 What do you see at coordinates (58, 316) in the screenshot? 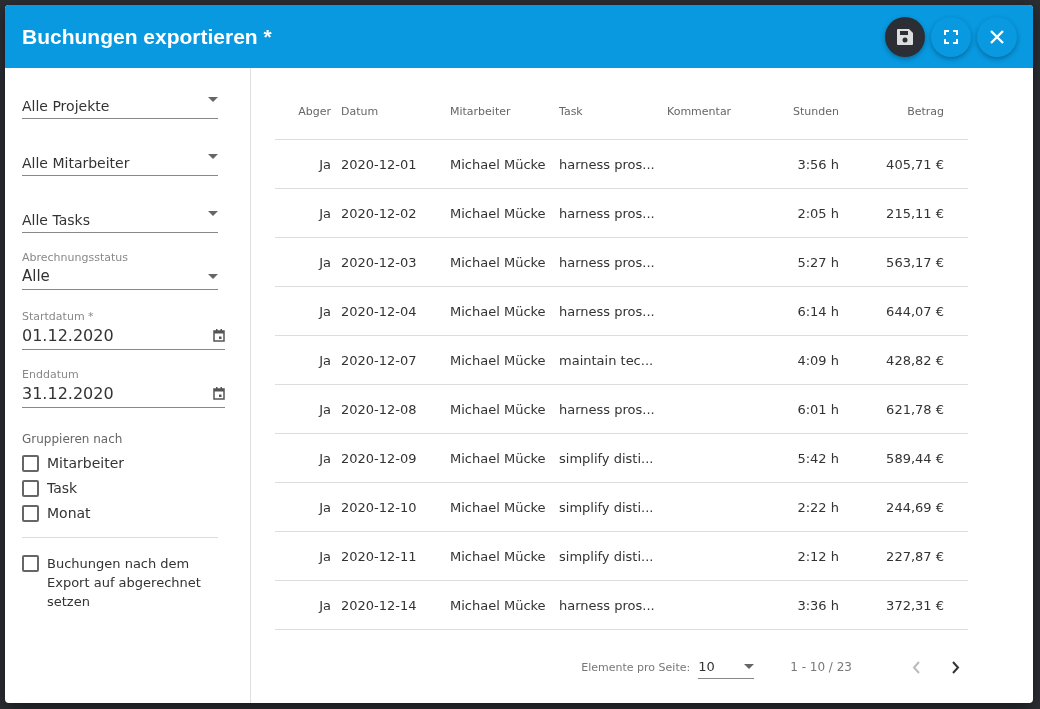
I see `field-label: Startdatum *` at bounding box center [58, 316].